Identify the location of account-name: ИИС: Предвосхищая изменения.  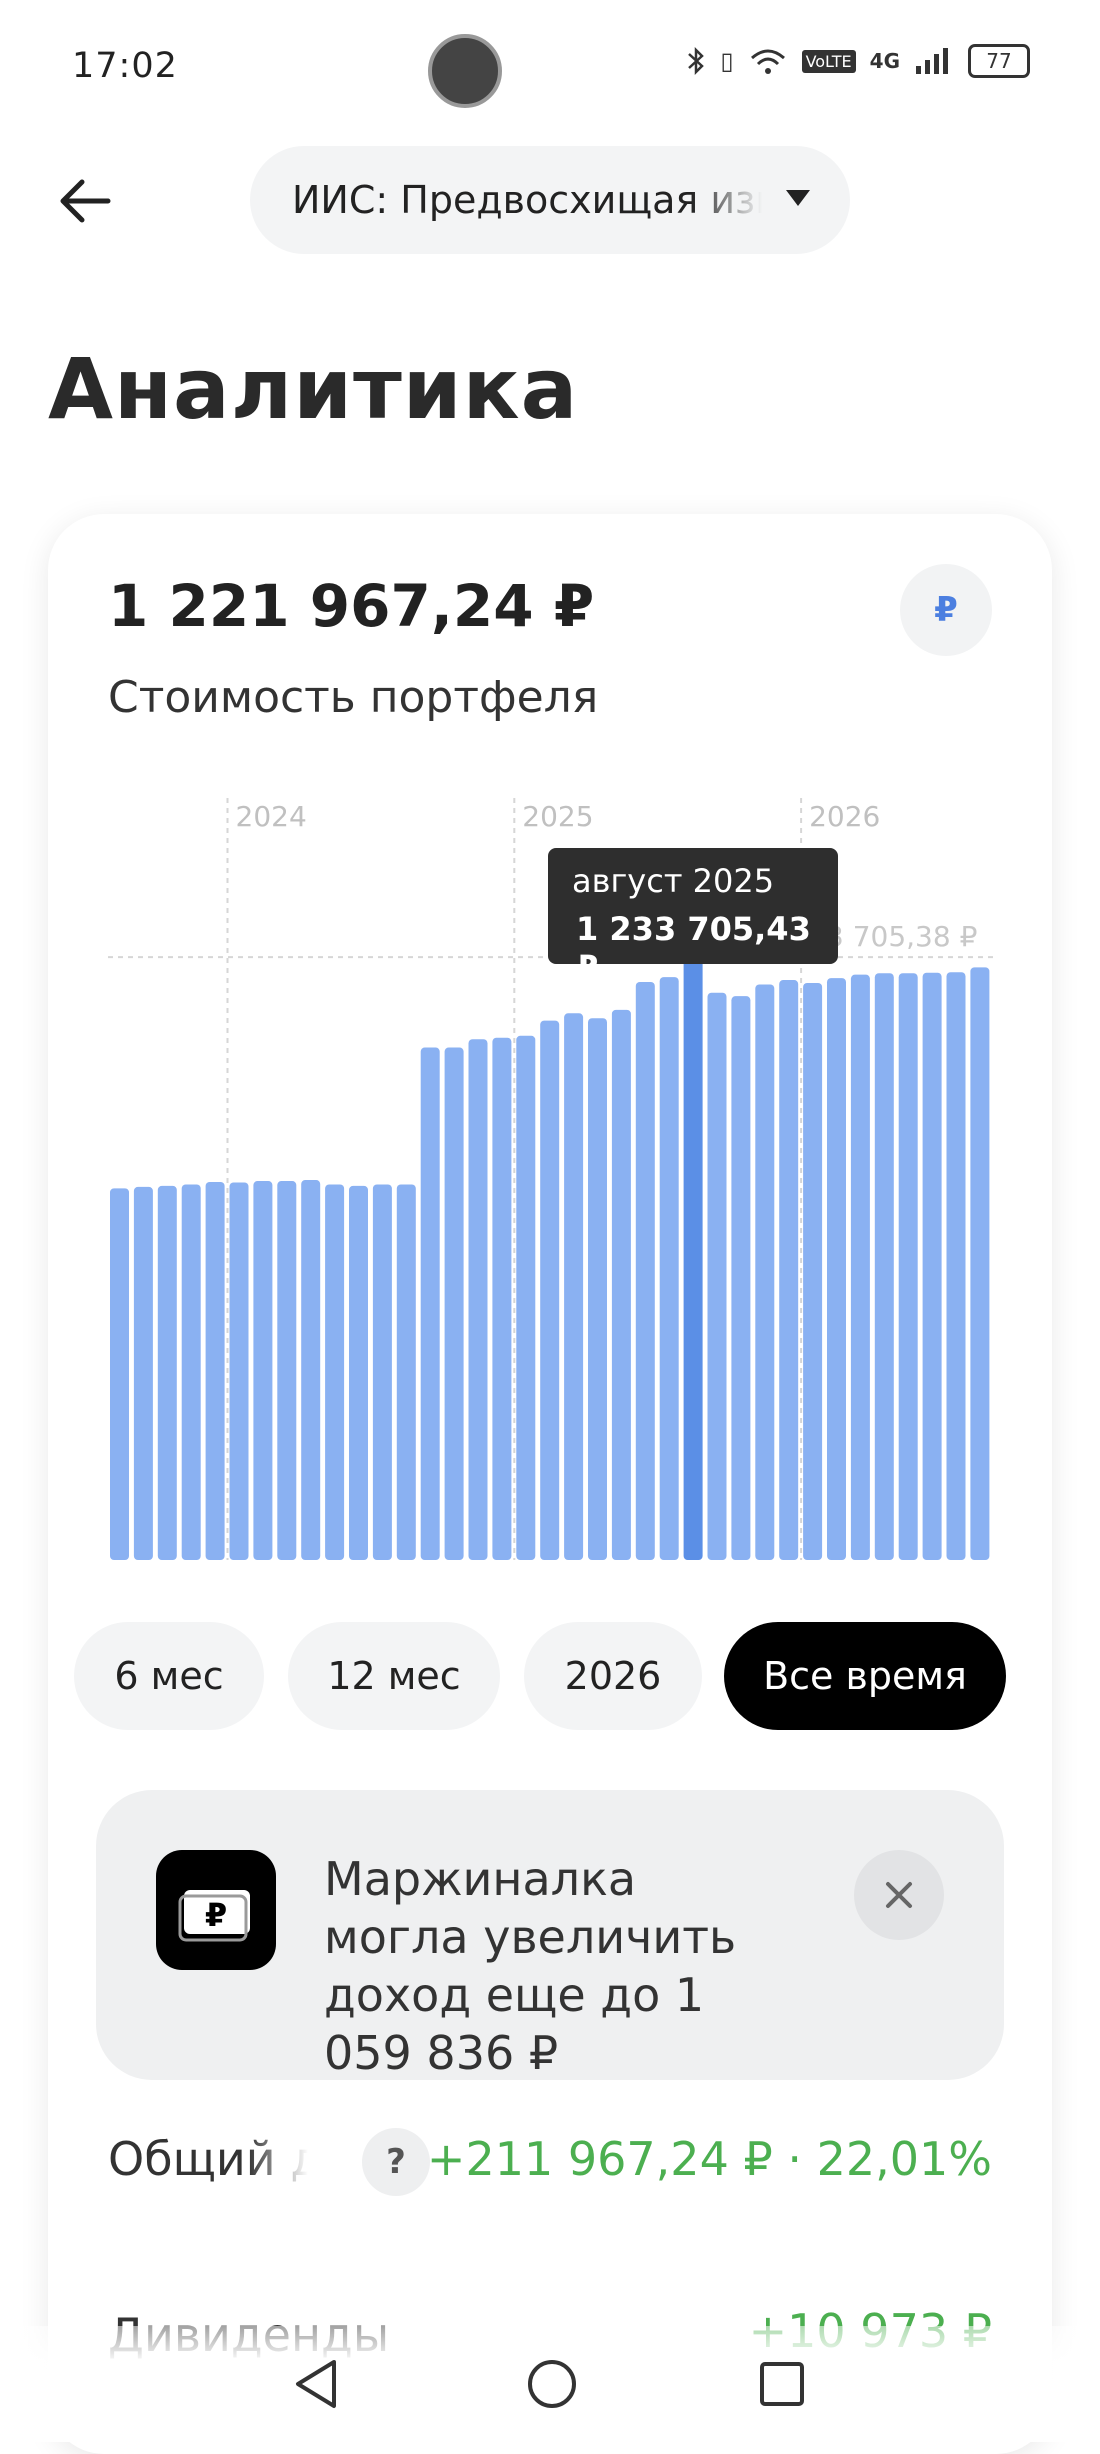
(527, 200).